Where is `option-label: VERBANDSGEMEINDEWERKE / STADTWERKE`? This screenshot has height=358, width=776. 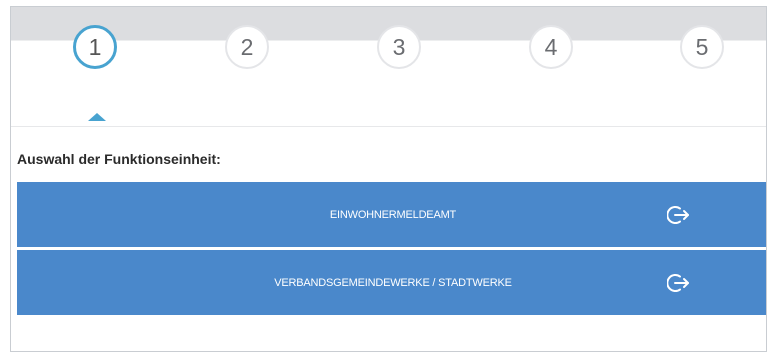
option-label: VERBANDSGEMEINDEWERKE / STADTWERKE is located at coordinates (393, 282).